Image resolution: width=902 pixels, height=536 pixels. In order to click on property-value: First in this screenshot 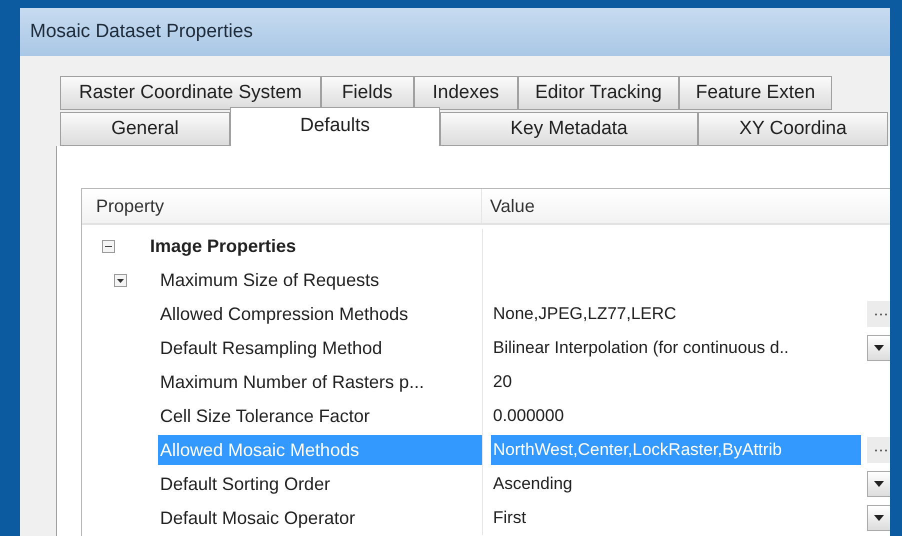, I will do `click(676, 518)`.